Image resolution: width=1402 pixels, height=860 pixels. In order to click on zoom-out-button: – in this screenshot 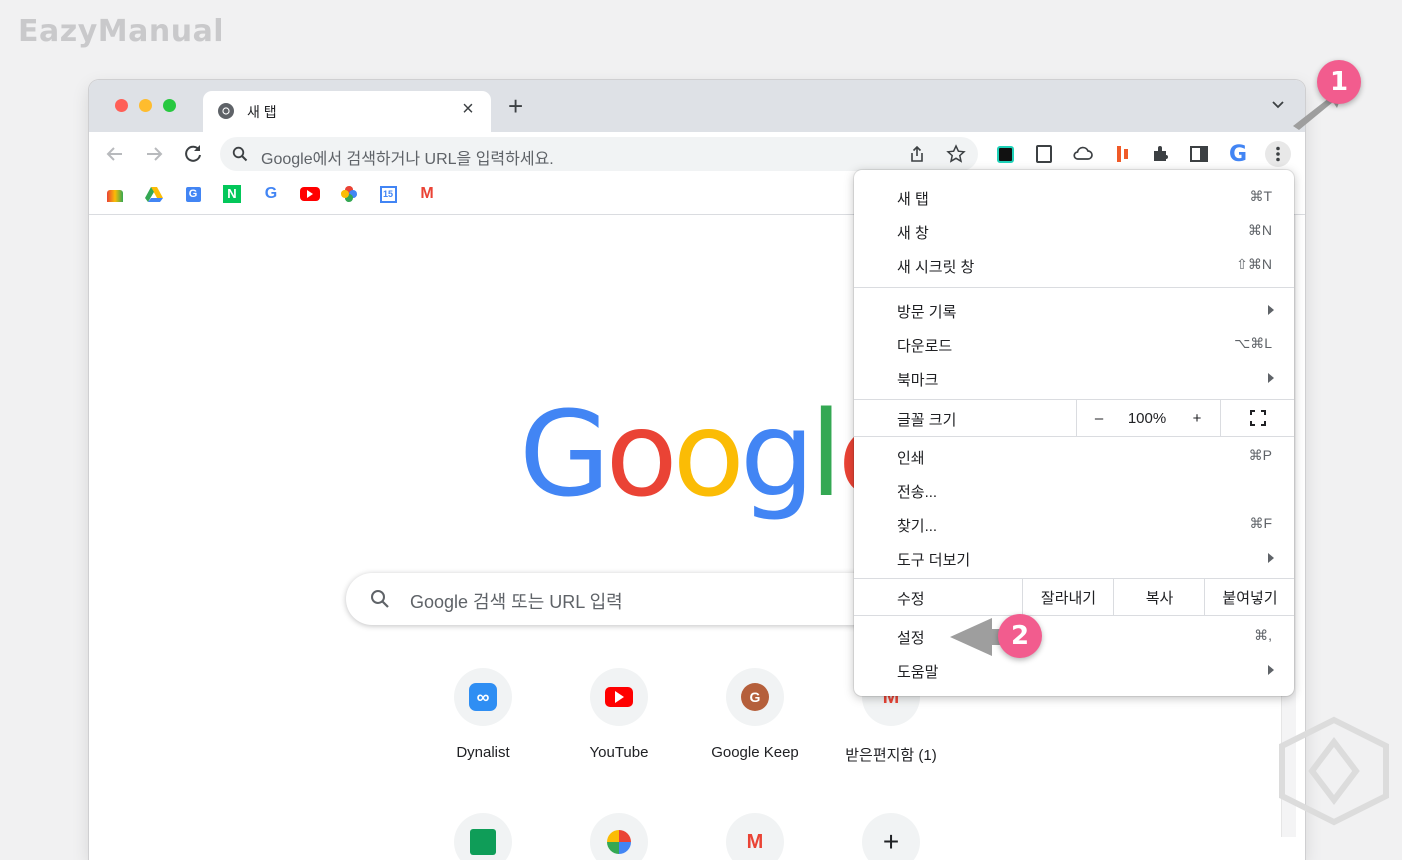, I will do `click(1098, 418)`.